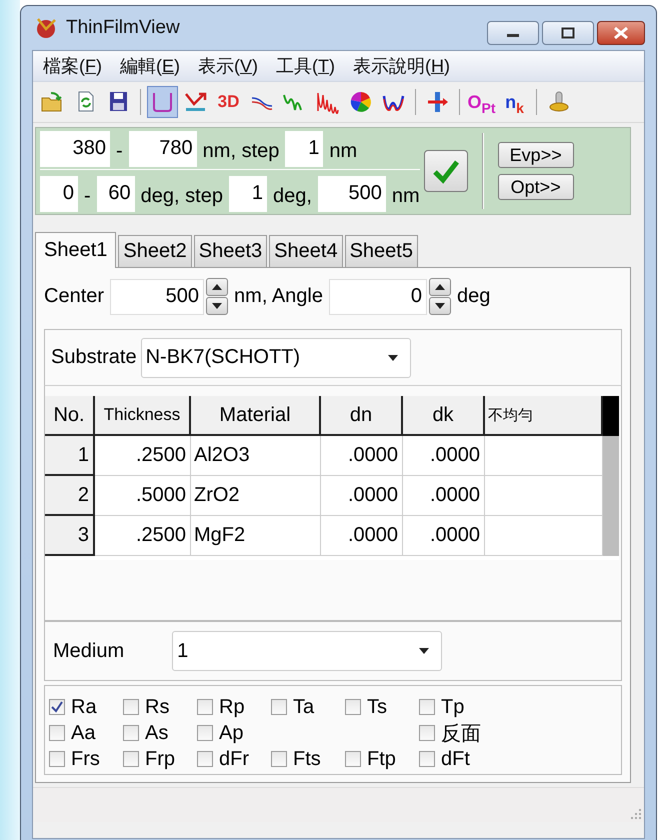 The image size is (667, 840). I want to click on scrollbar, so click(611, 496).